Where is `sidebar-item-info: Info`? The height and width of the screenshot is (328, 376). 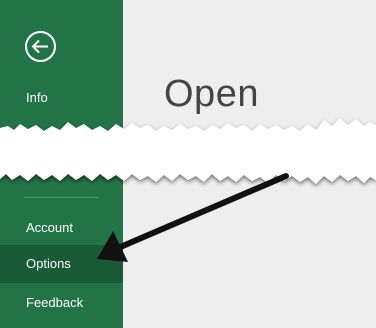
sidebar-item-info: Info is located at coordinates (61, 98).